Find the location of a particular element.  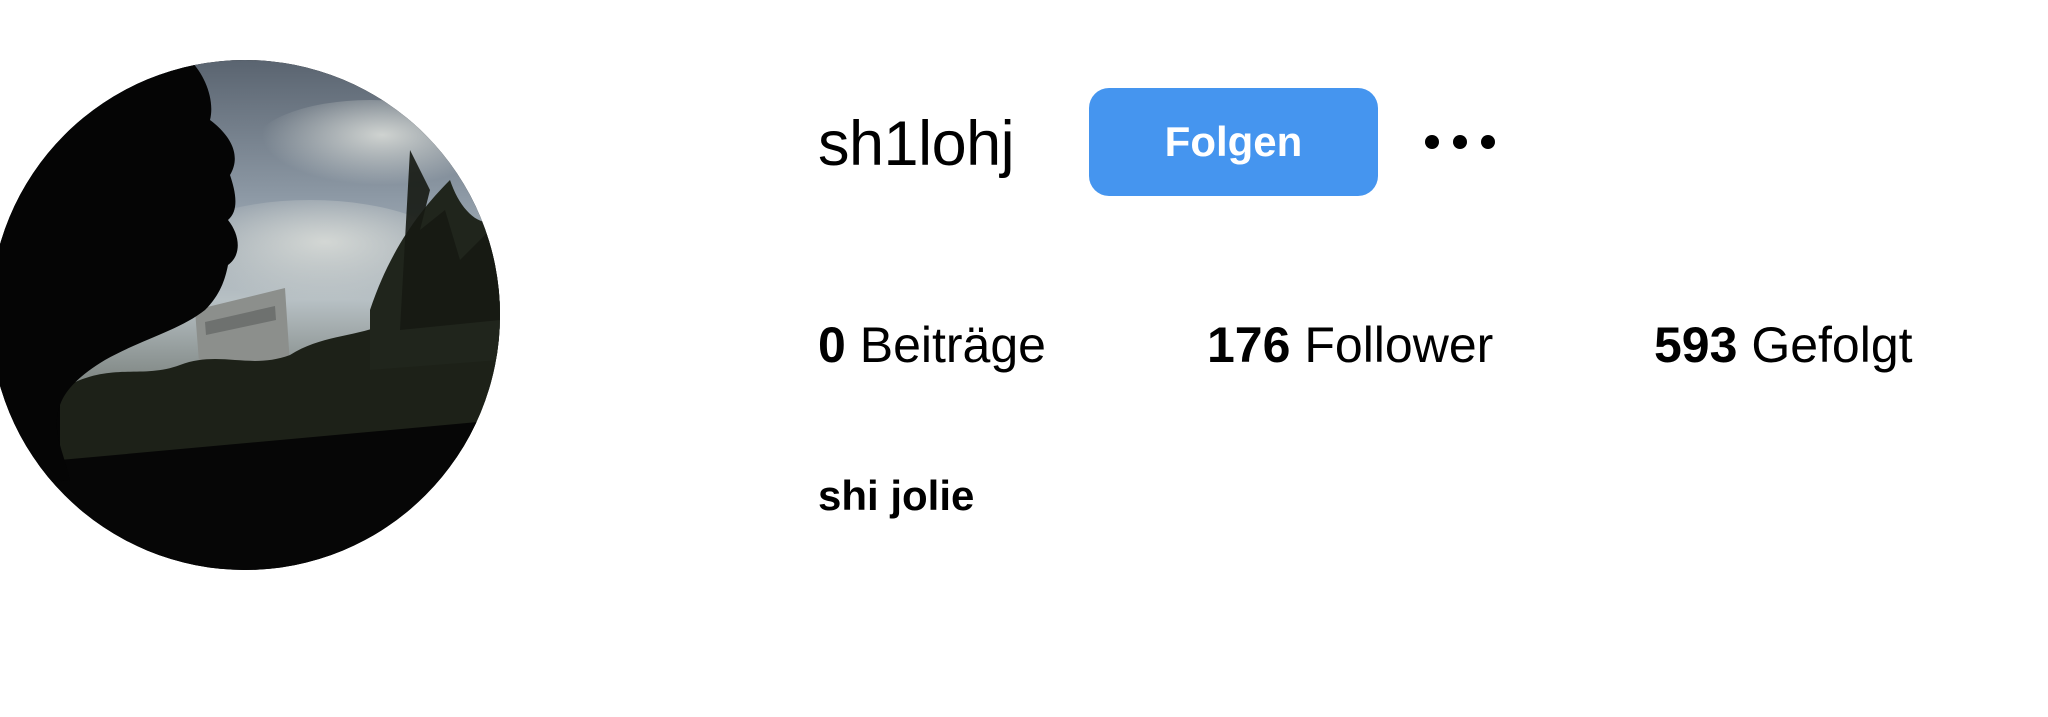

more-options-icon is located at coordinates (1460, 142).